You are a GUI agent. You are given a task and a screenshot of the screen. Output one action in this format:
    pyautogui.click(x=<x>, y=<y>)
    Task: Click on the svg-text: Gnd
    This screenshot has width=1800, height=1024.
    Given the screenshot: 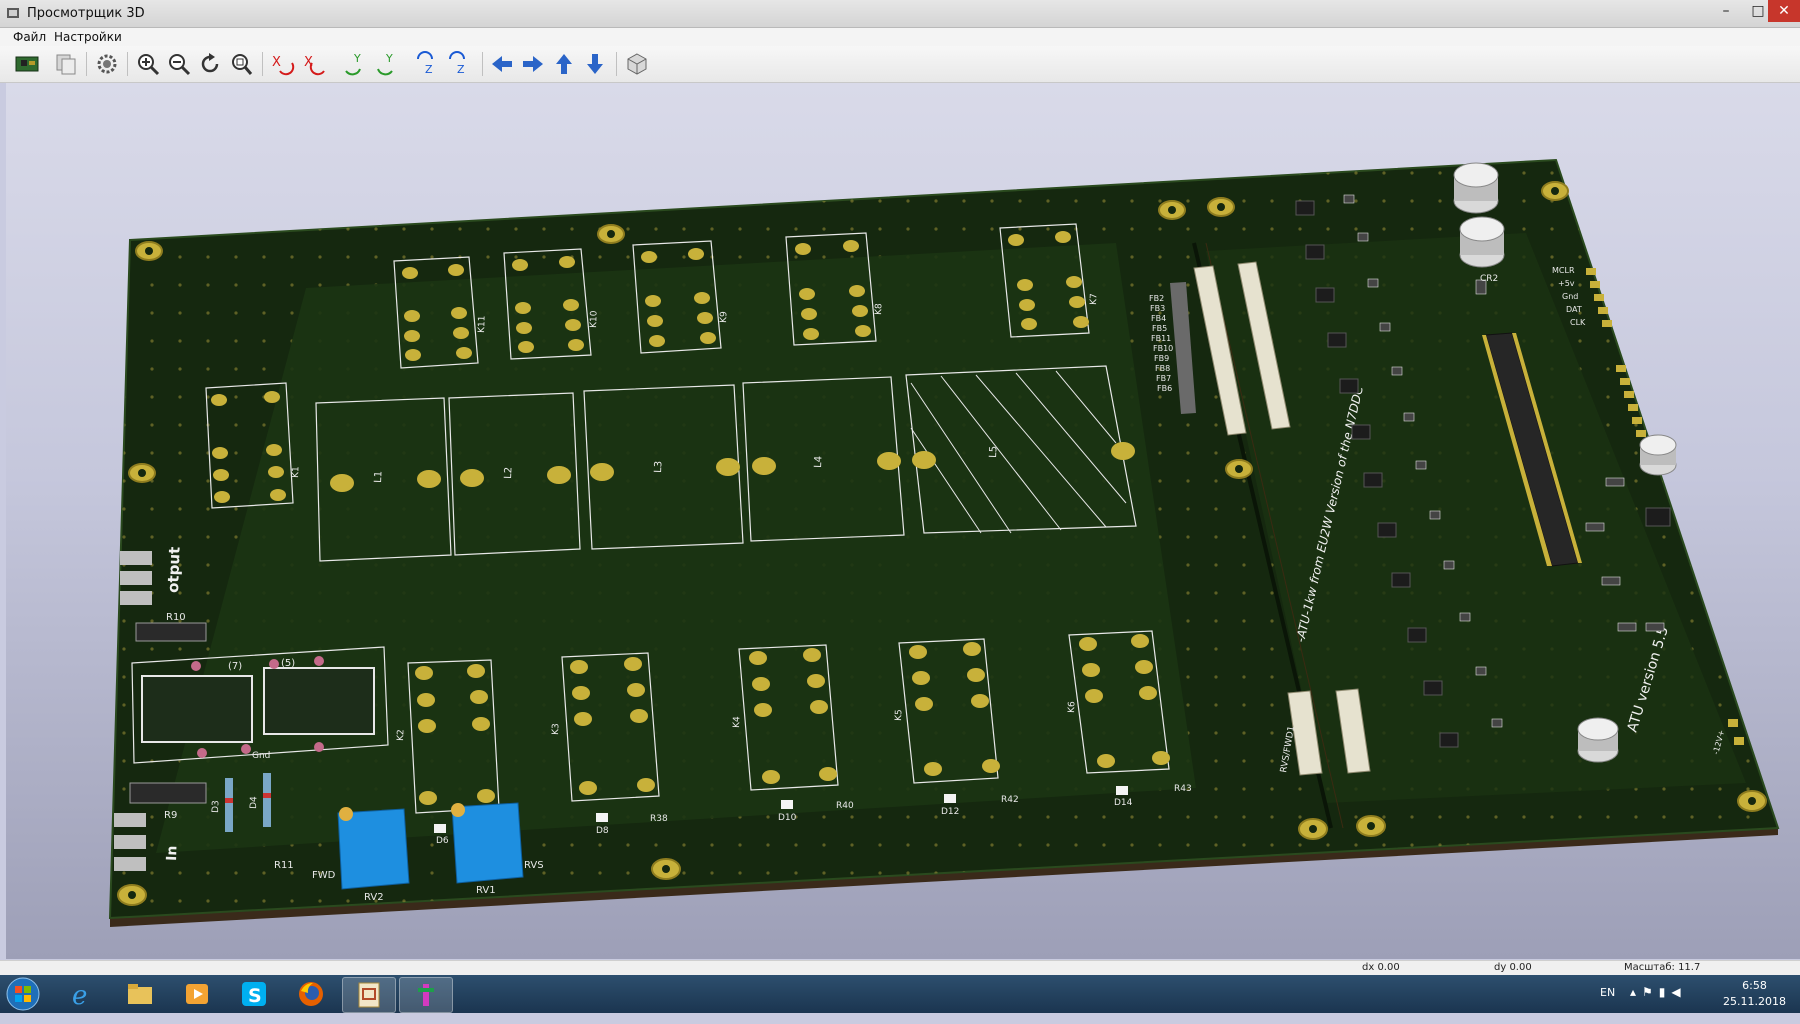 What is the action you would take?
    pyautogui.click(x=1570, y=296)
    